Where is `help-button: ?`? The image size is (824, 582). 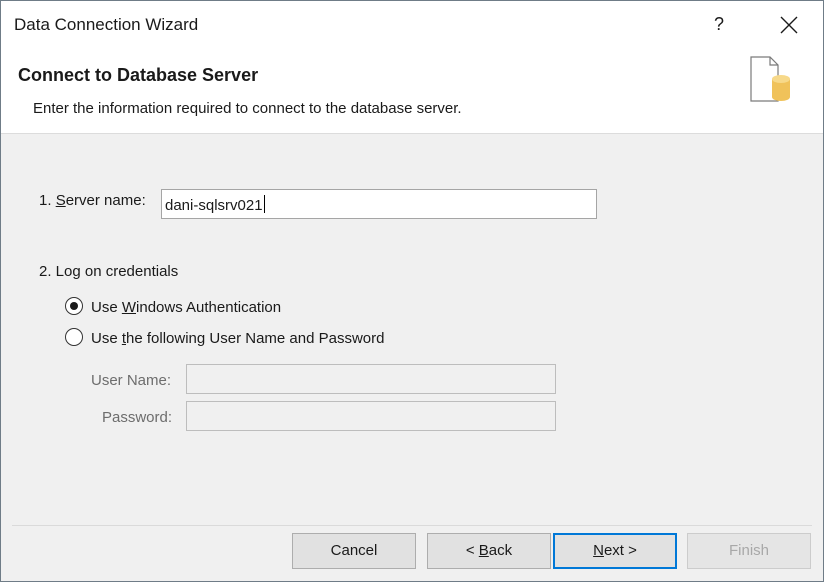
help-button: ? is located at coordinates (719, 25).